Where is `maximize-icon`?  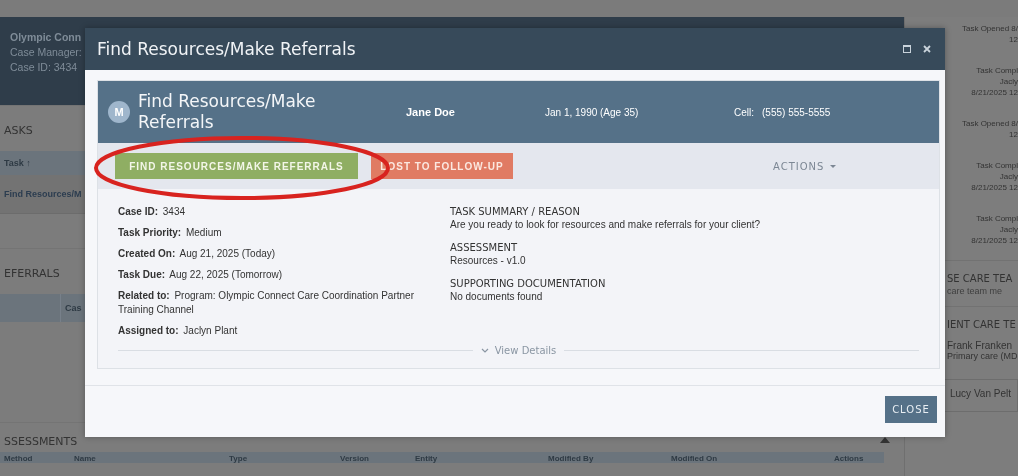
maximize-icon is located at coordinates (907, 49).